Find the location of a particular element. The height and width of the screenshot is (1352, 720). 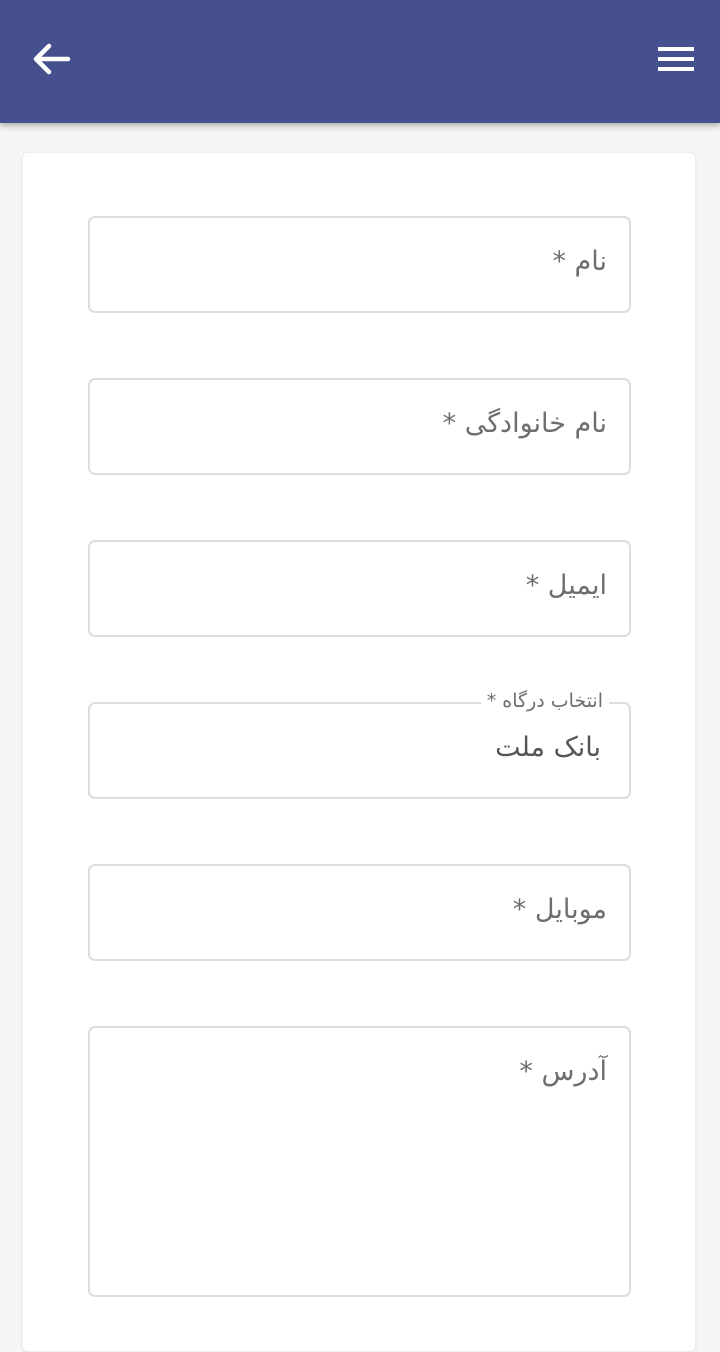

app-bar is located at coordinates (360, 61).